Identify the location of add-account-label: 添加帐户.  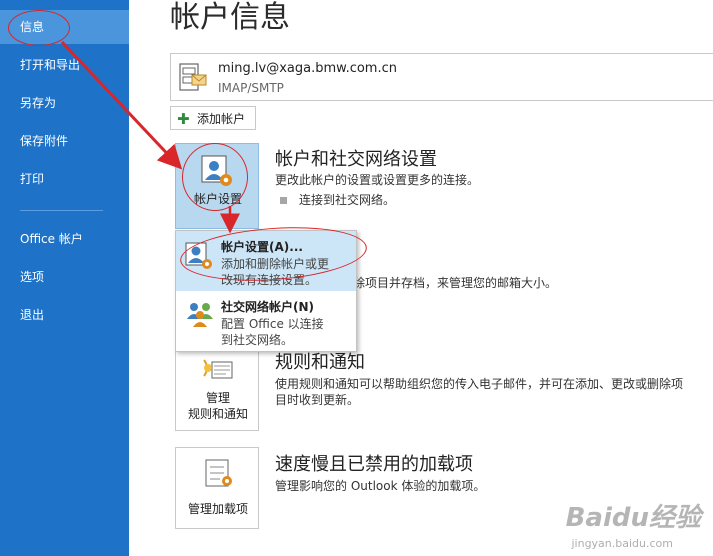
(221, 119).